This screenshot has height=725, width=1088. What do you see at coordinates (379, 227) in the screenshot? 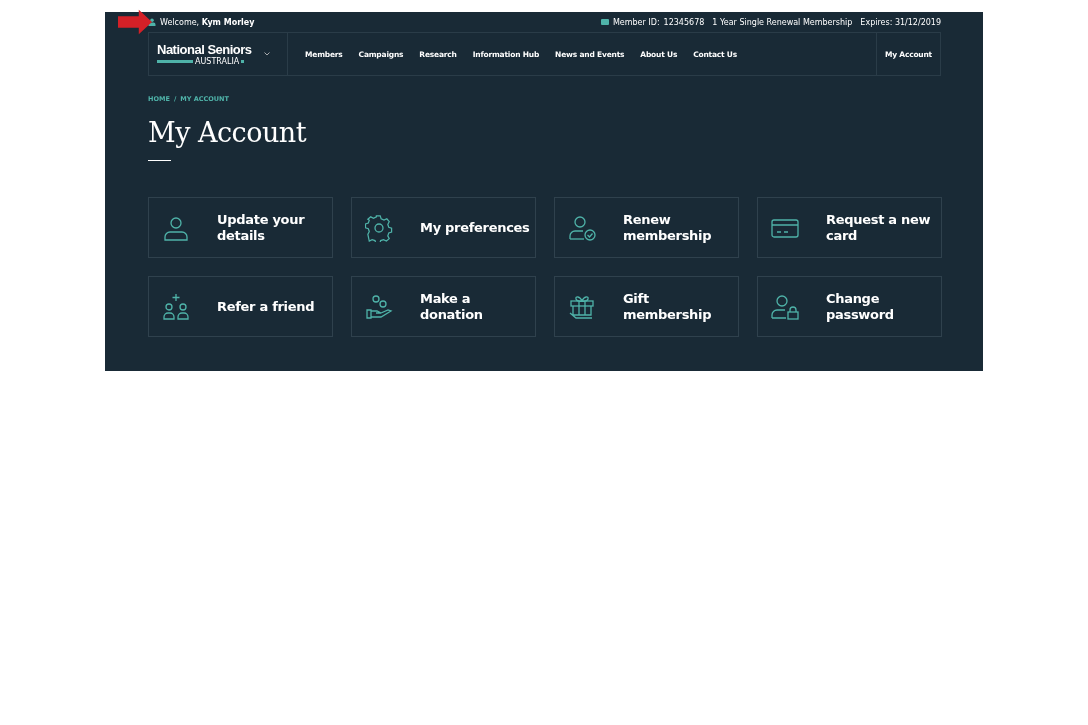
I see `settings-icon` at bounding box center [379, 227].